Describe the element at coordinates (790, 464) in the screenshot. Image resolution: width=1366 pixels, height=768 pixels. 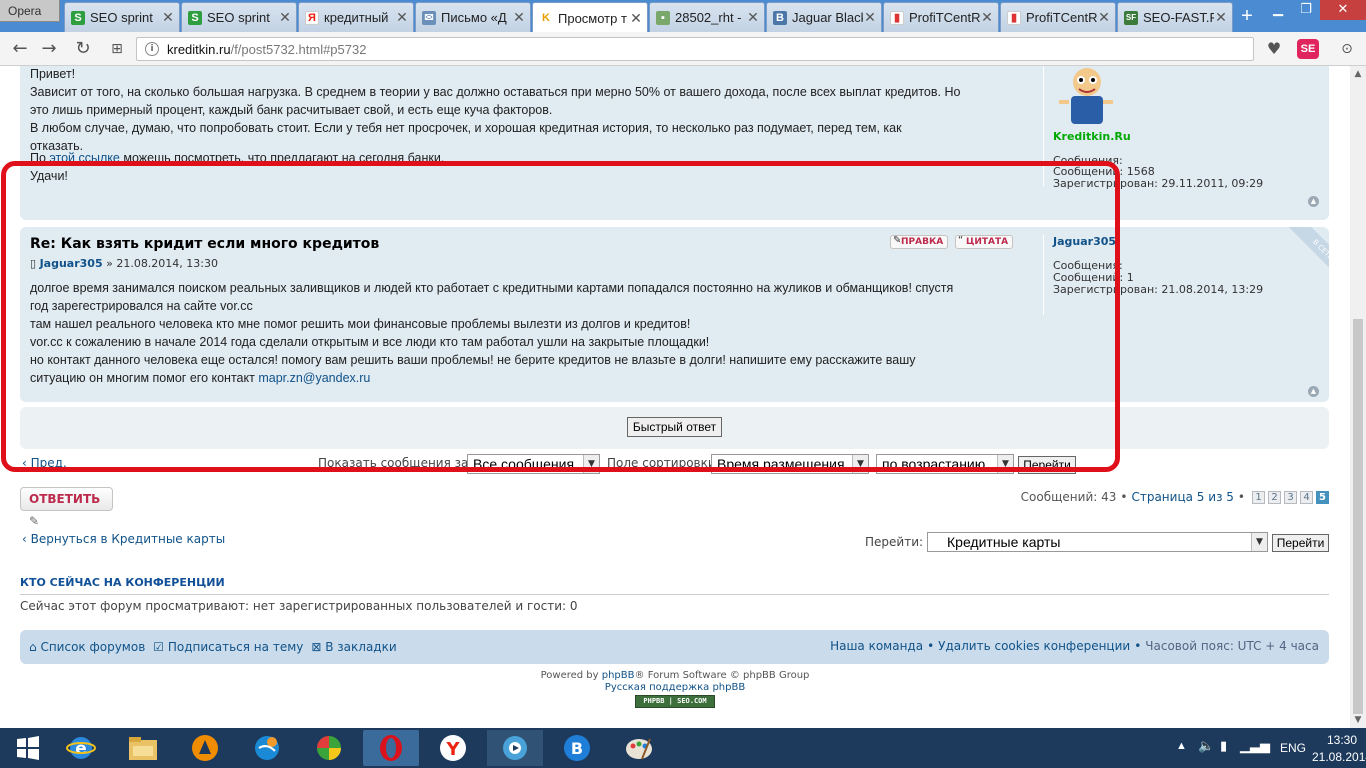
I see `sort-field-select: Время размещения ▼` at that location.